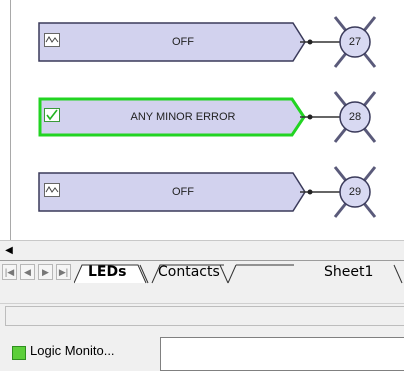 Image resolution: width=404 pixels, height=371 pixels. Describe the element at coordinates (9, 250) in the screenshot. I see `scroll-left-arrow-icon: ◀` at that location.